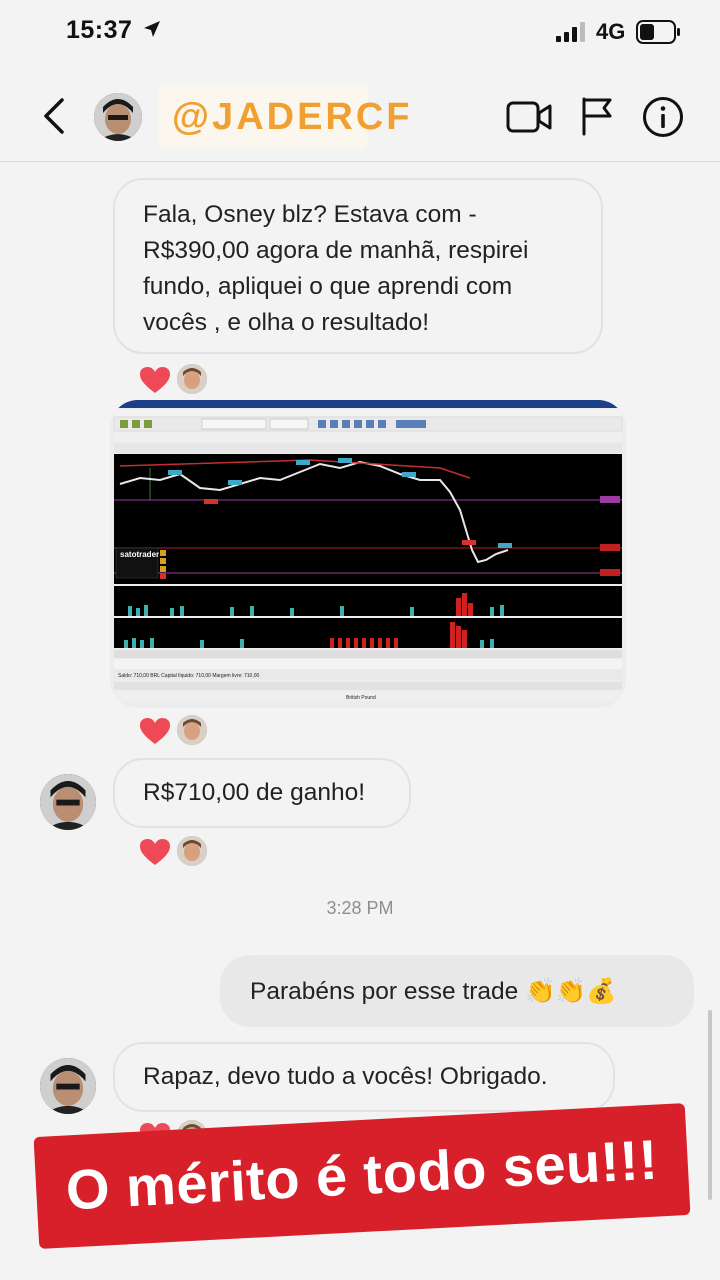  I want to click on message-bubble-sent: Parabéns por esse trade 👏👏💰, so click(457, 991).